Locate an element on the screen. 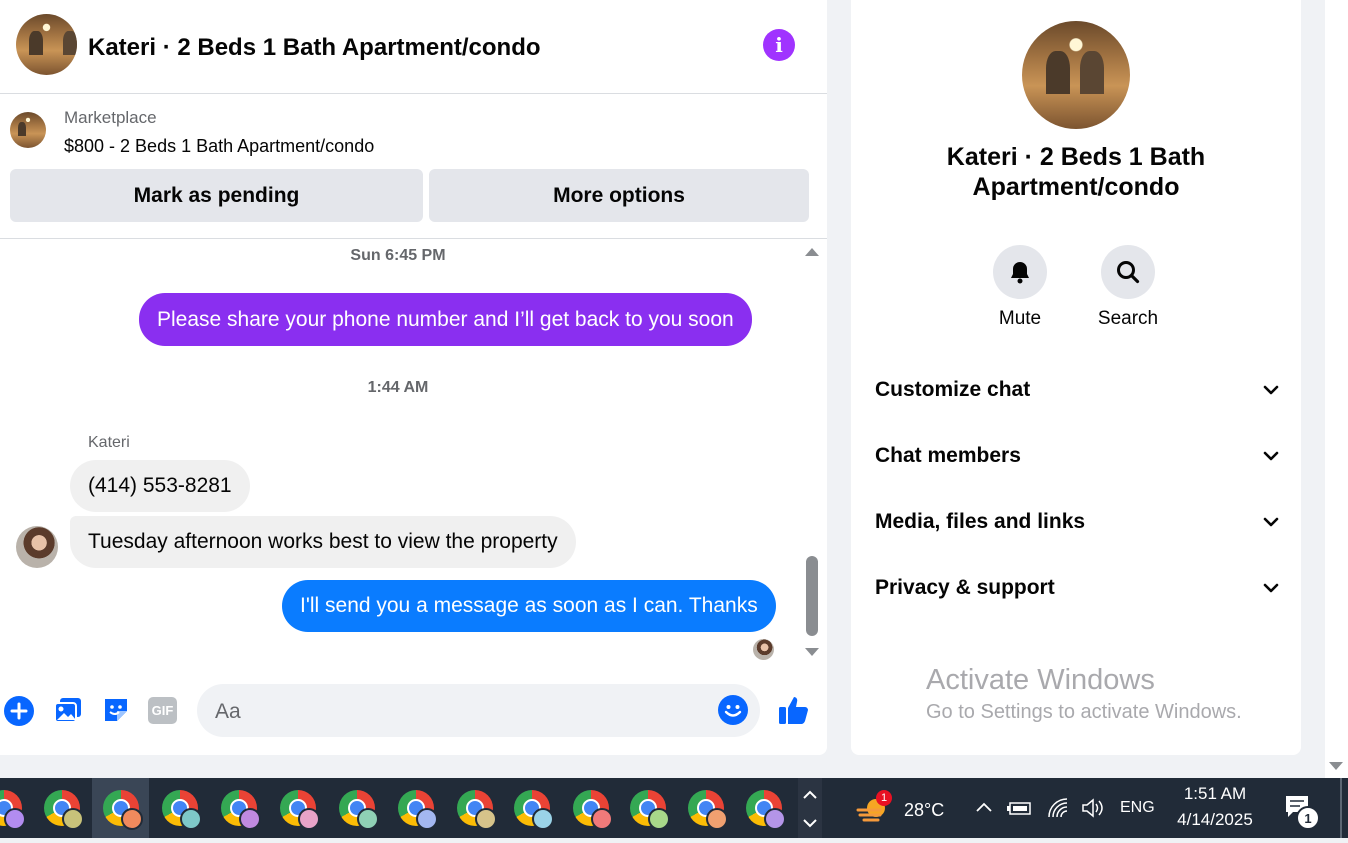 The image size is (1348, 843). bell-icon is located at coordinates (1020, 273).